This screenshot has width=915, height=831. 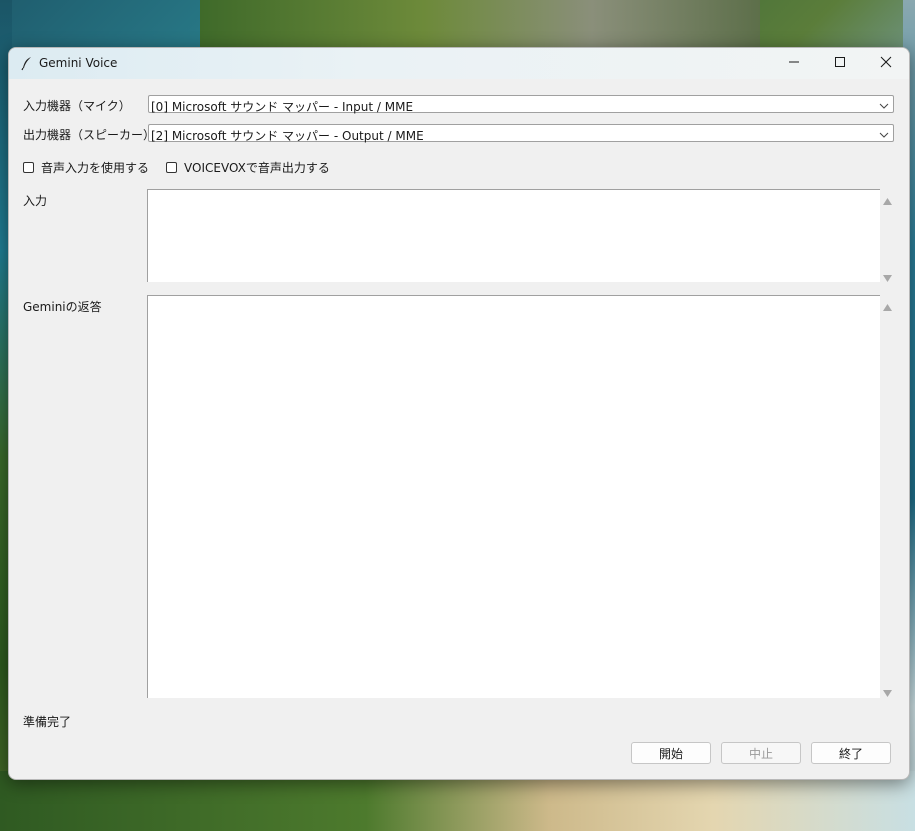 I want to click on voicevox-output-checkbox: VOICEVOXで音声出力する, so click(x=248, y=167).